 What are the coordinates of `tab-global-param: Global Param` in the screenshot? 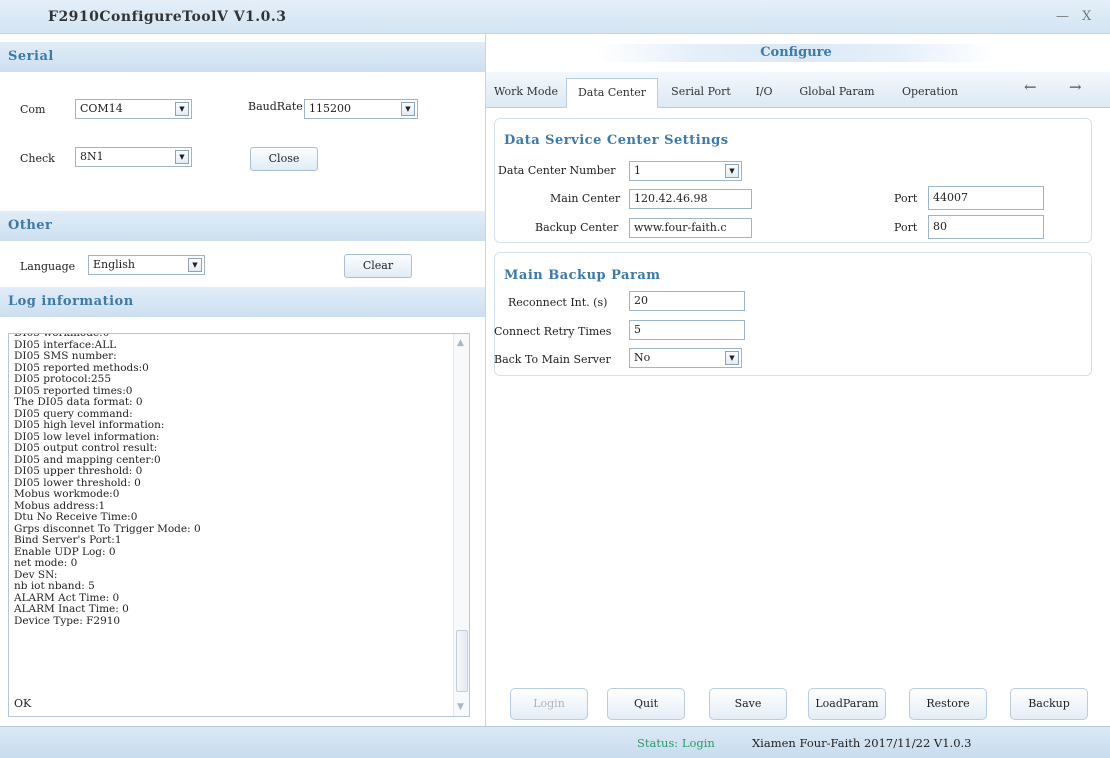 It's located at (837, 93).